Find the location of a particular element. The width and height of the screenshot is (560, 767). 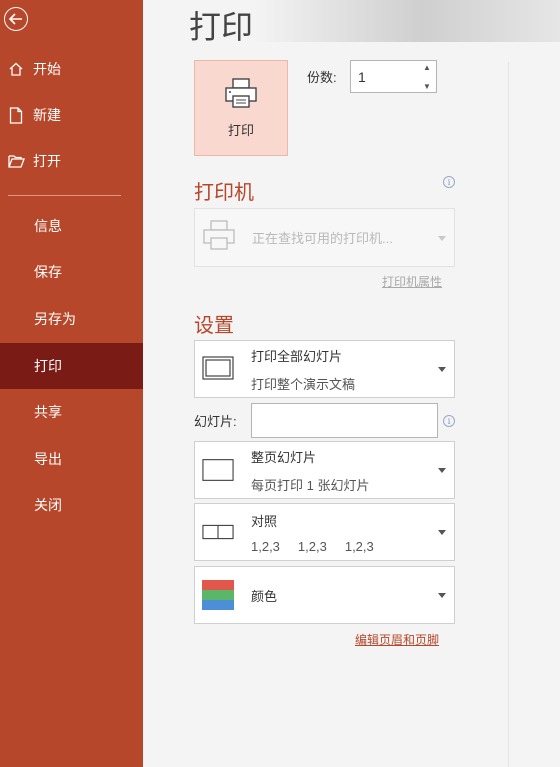

home-icon is located at coordinates (16, 69).